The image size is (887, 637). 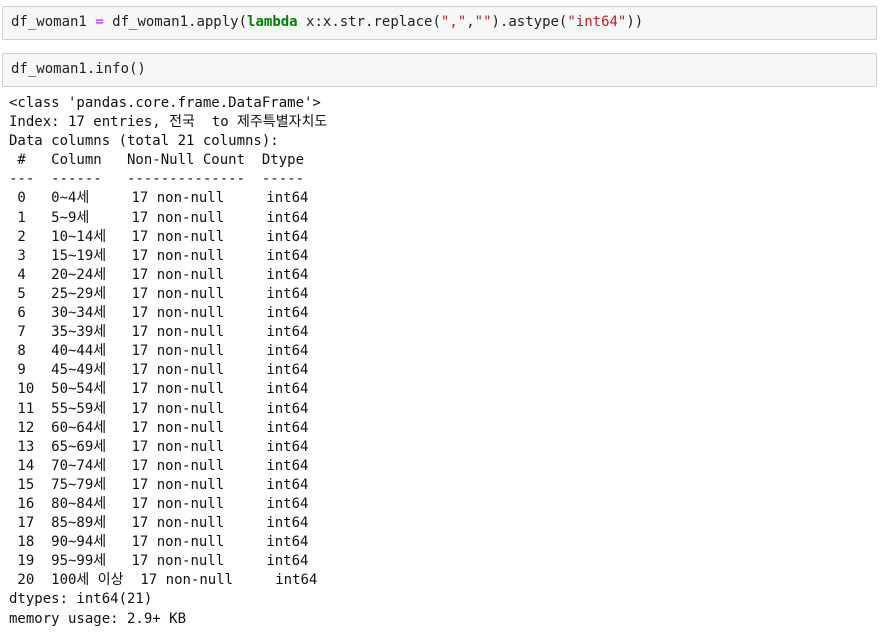 What do you see at coordinates (157, 179) in the screenshot?
I see `output-line: --- ------ -------------- -----` at bounding box center [157, 179].